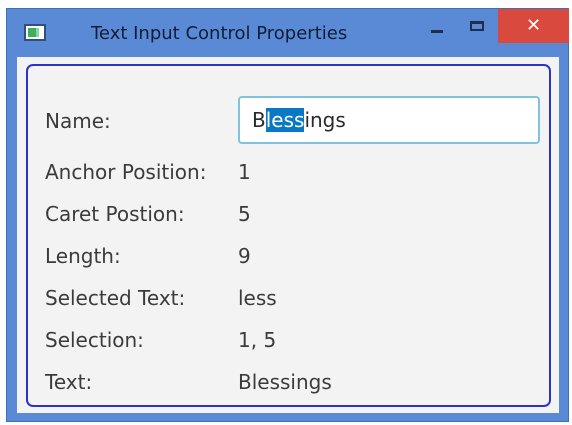  I want to click on length-value: 9, so click(244, 256).